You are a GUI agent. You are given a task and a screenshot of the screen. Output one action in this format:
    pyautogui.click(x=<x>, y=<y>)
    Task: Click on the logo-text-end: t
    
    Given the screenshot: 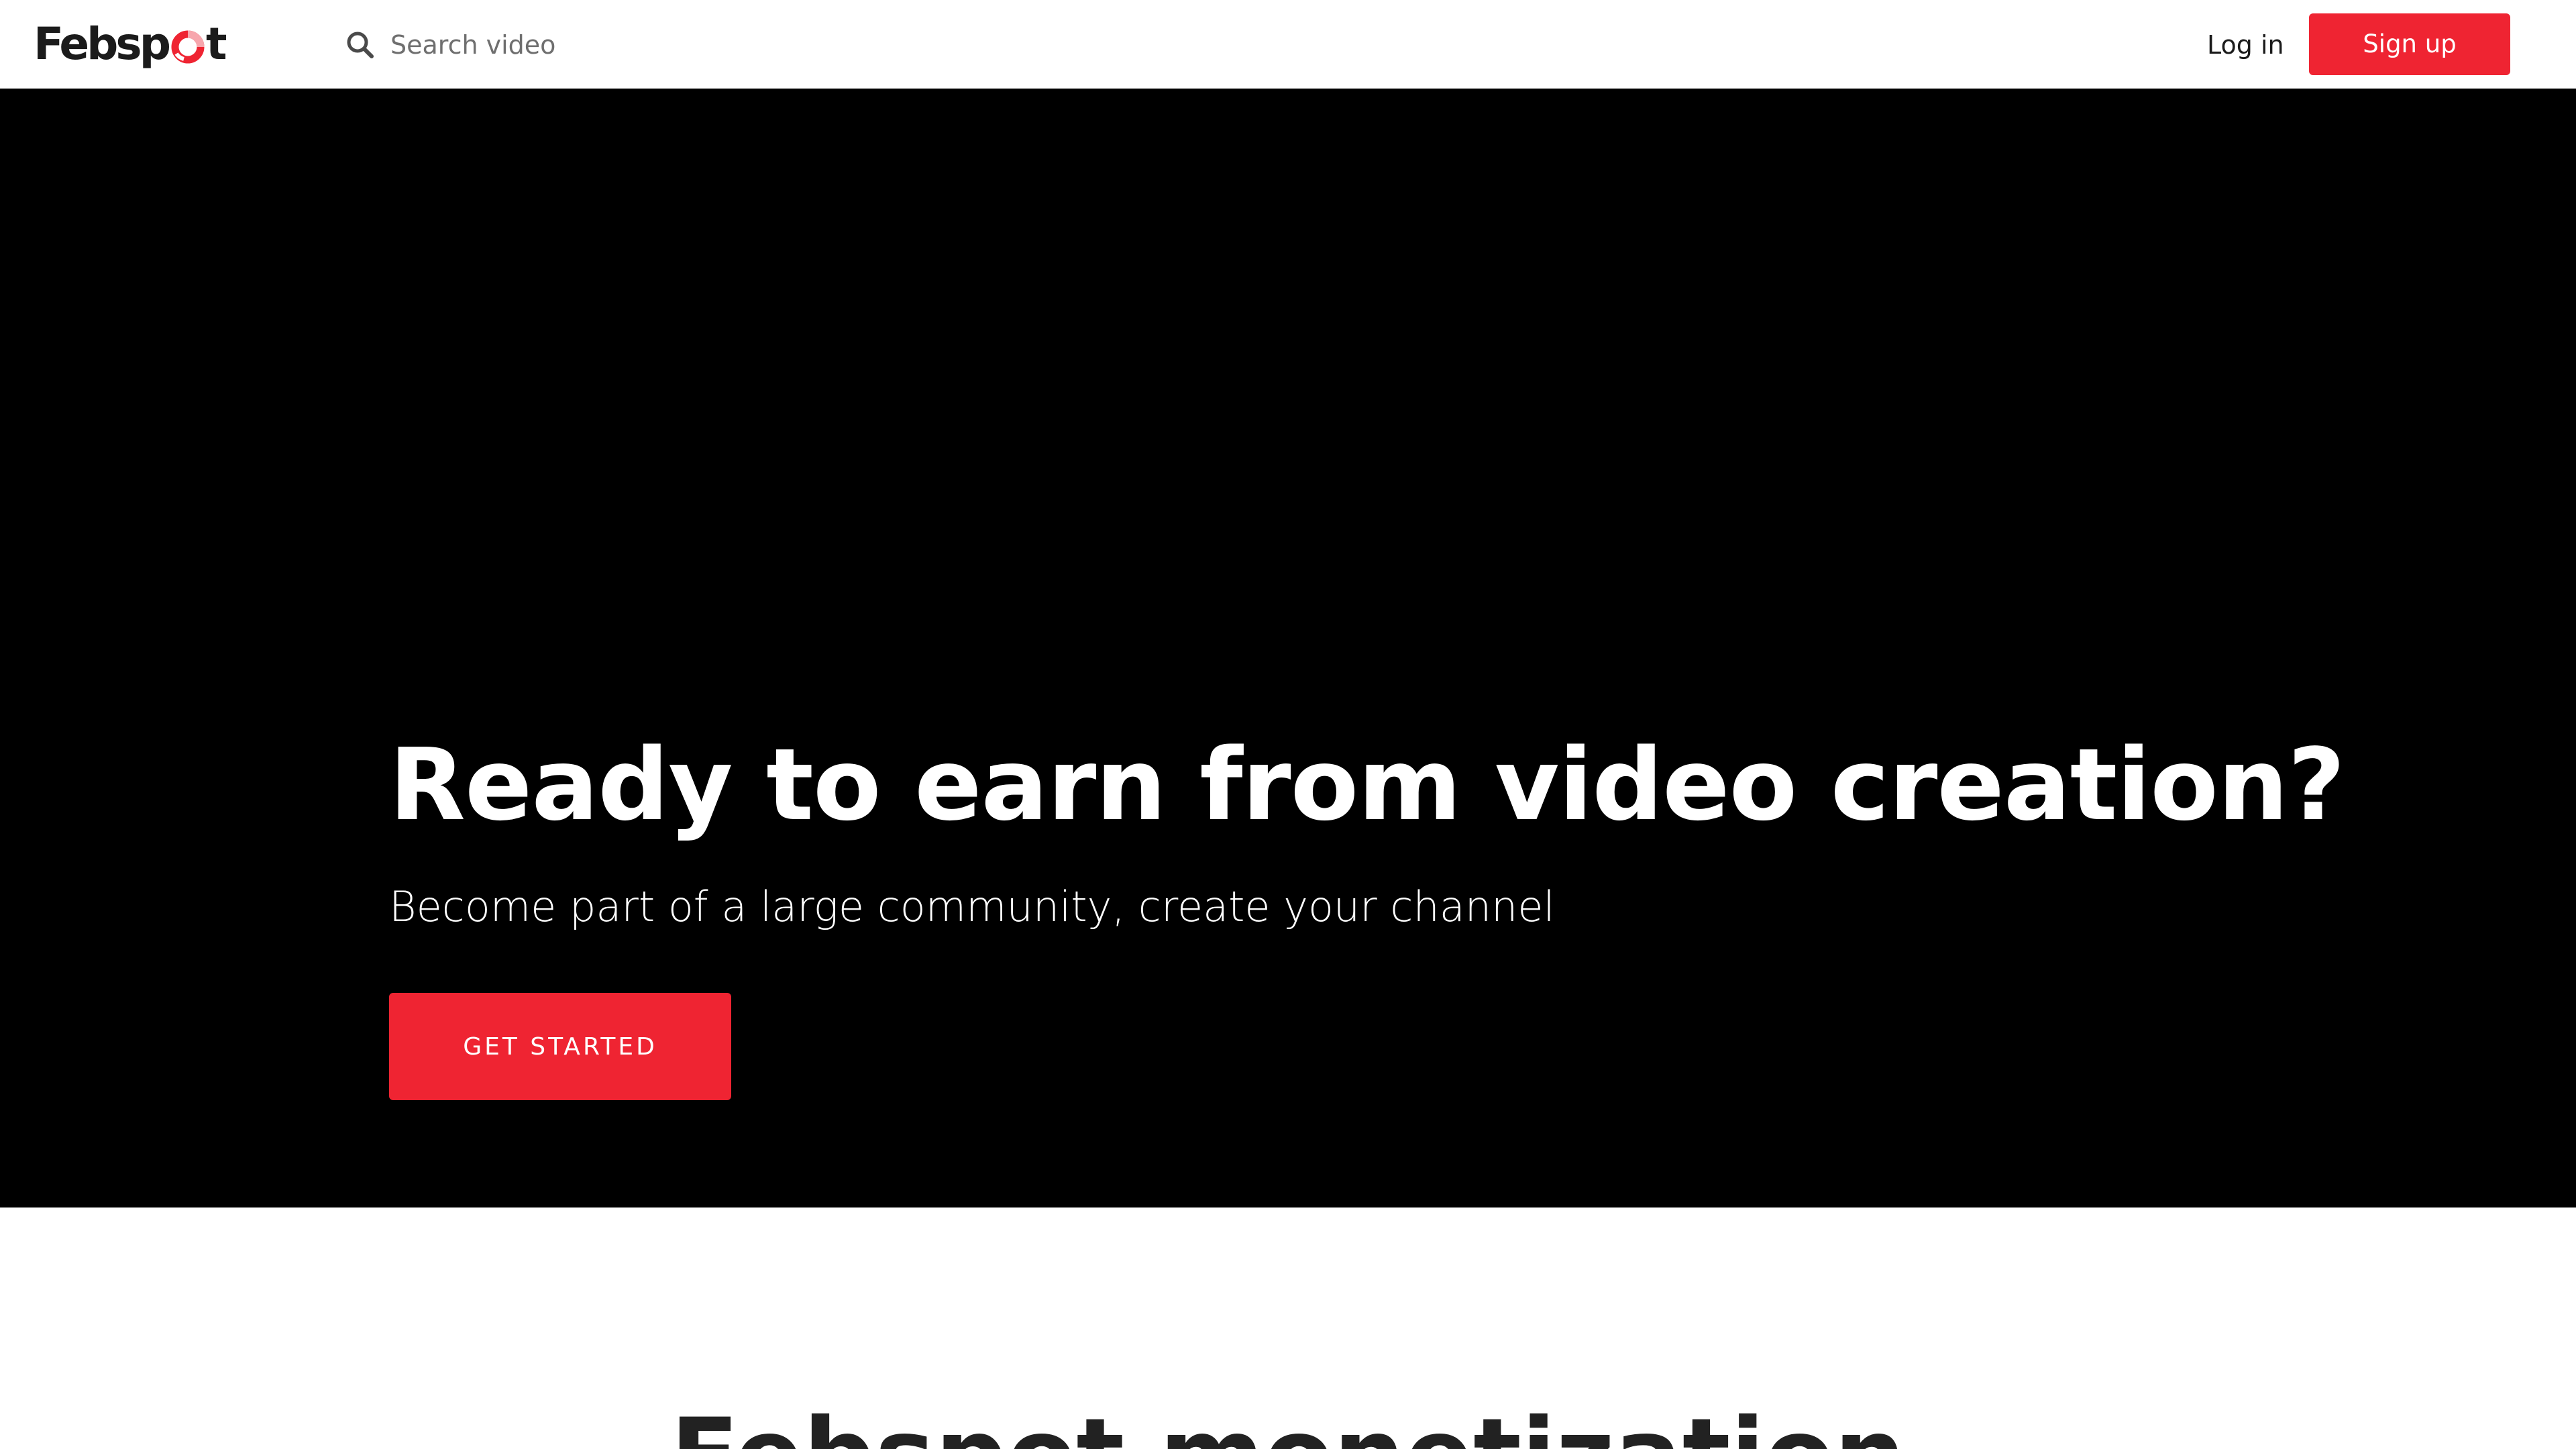 What is the action you would take?
    pyautogui.click(x=216, y=43)
    